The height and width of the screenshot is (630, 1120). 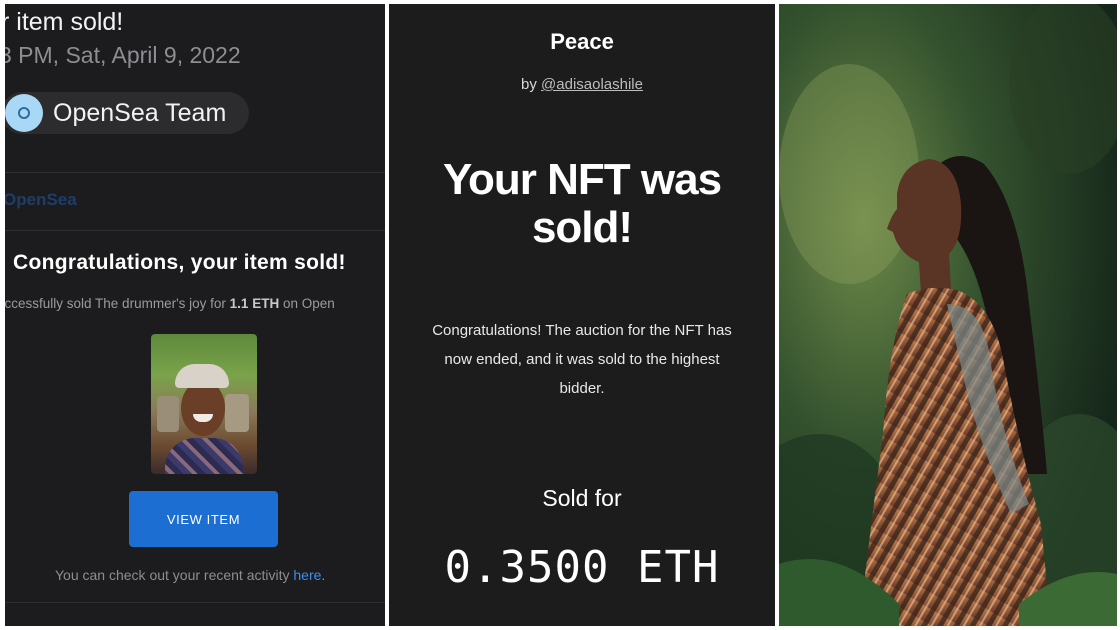 What do you see at coordinates (237, 413) in the screenshot?
I see `cash-bundle-right` at bounding box center [237, 413].